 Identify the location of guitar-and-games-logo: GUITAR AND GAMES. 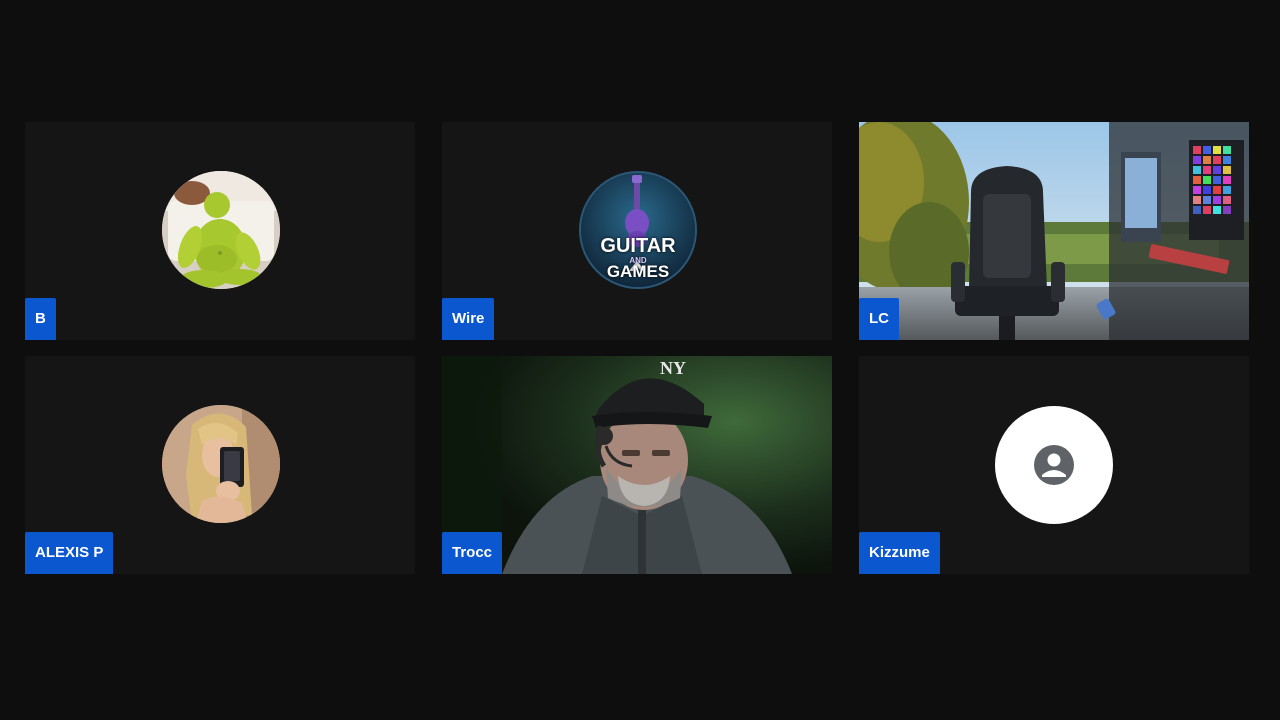
(638, 230).